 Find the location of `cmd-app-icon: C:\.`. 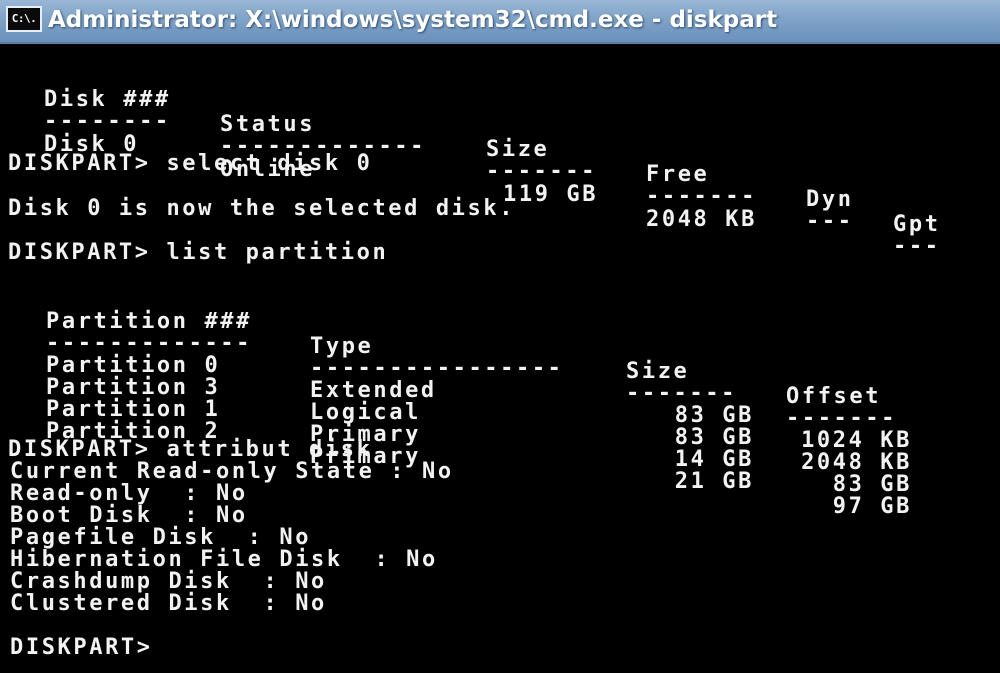

cmd-app-icon: C:\. is located at coordinates (24, 19).